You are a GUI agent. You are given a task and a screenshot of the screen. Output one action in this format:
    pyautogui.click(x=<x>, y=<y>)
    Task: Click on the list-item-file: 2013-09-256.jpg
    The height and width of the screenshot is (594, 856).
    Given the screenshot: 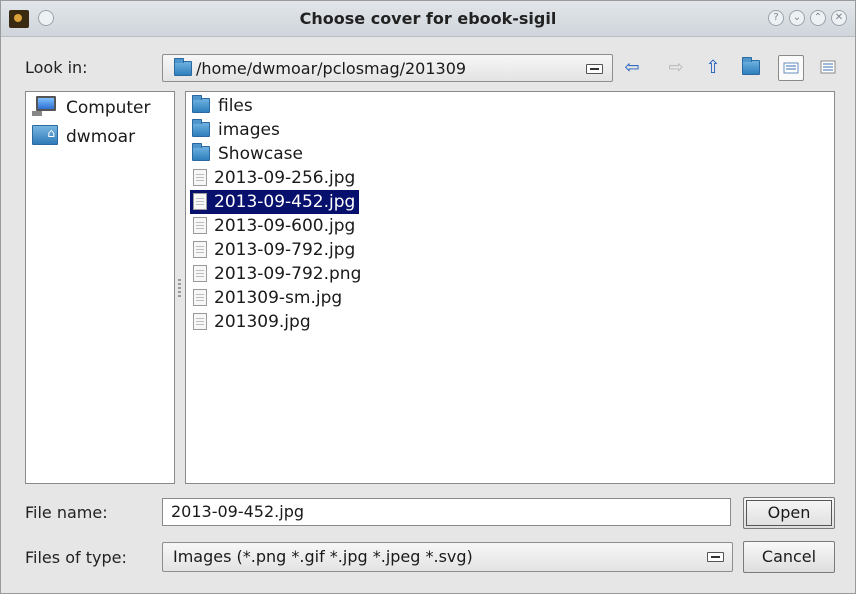 What is the action you would take?
    pyautogui.click(x=274, y=178)
    